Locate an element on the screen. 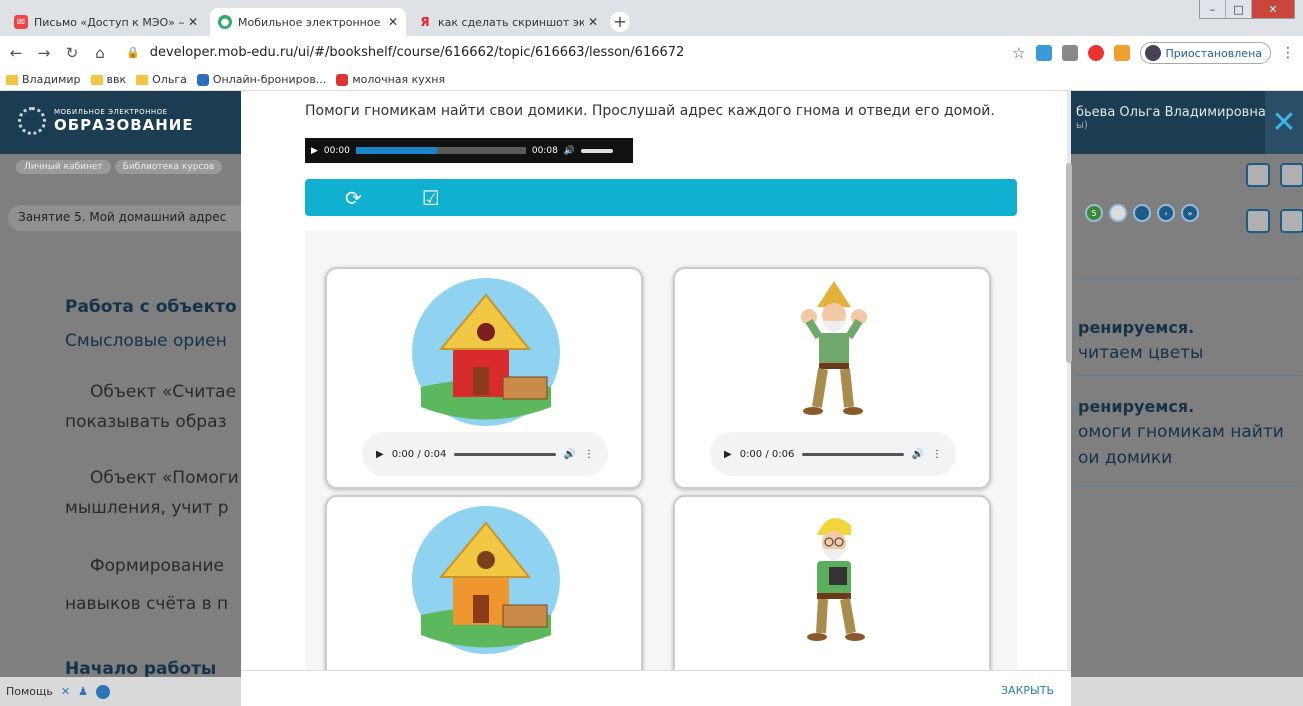  card-audio-player: ▶ 0:00 / 0:04 🔊 ⋮ is located at coordinates (485, 454).